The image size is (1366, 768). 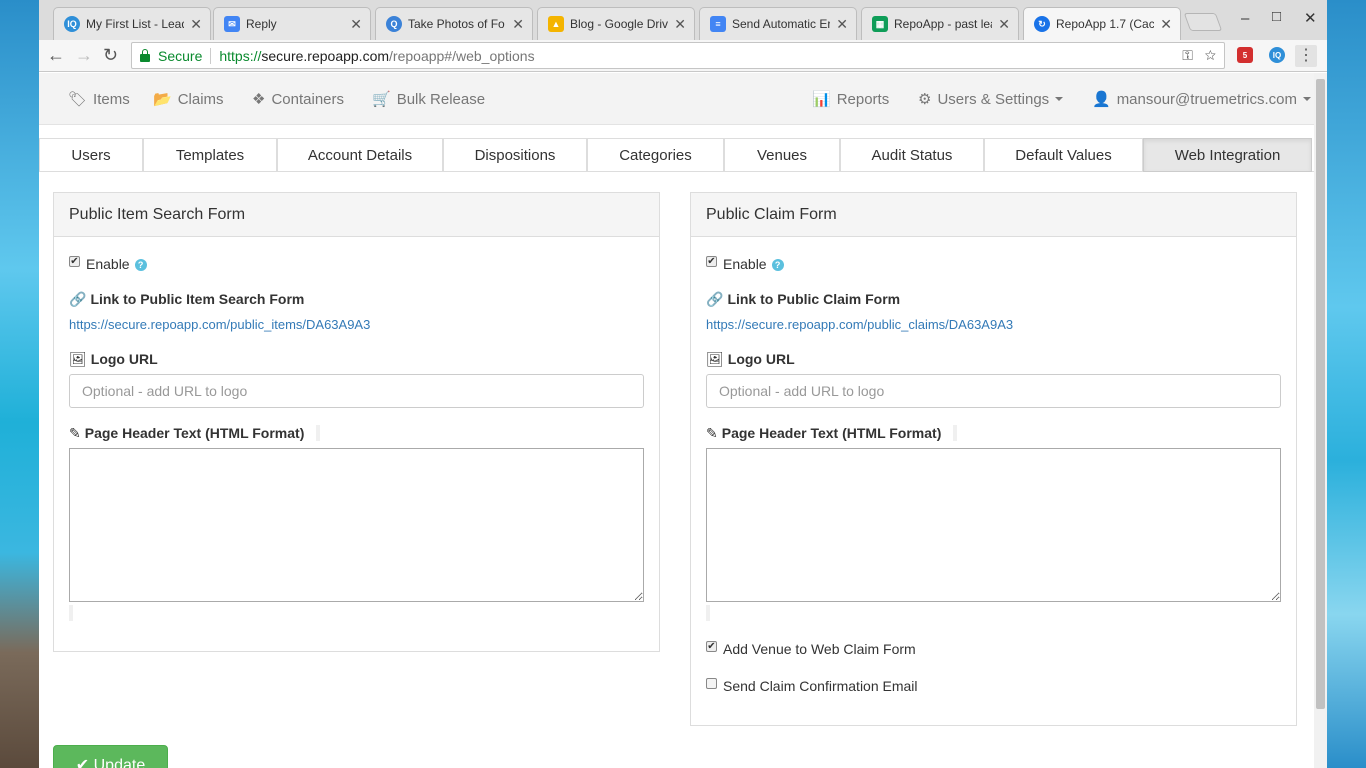 I want to click on claim-enable-checkbox: ✔, so click(x=711, y=261).